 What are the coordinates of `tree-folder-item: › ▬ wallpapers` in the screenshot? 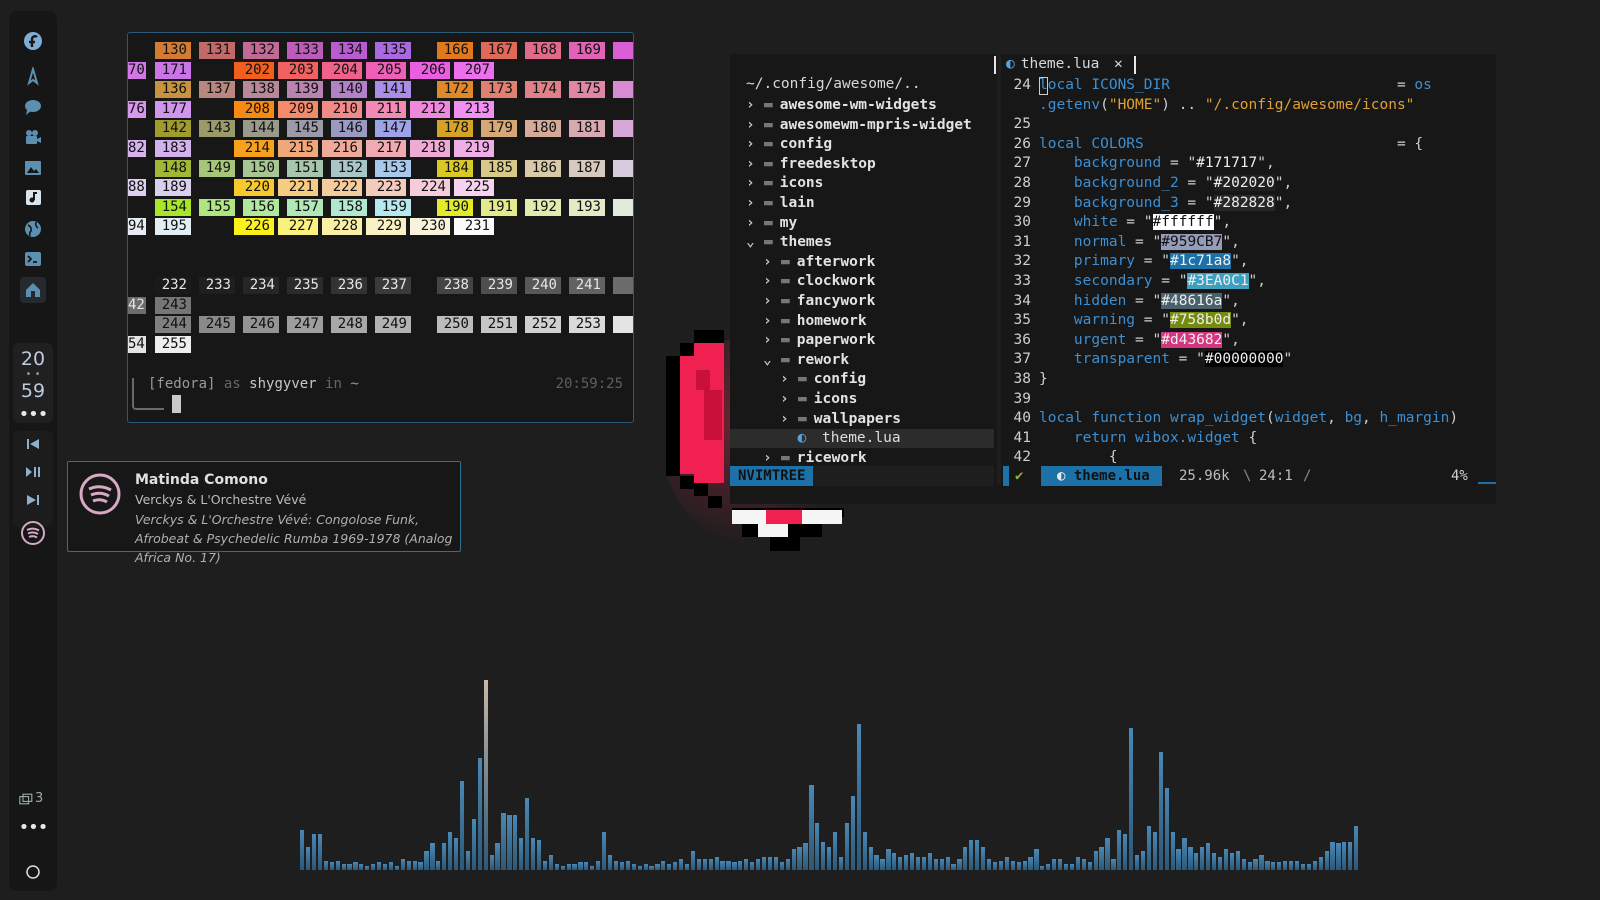 It's located at (862, 419).